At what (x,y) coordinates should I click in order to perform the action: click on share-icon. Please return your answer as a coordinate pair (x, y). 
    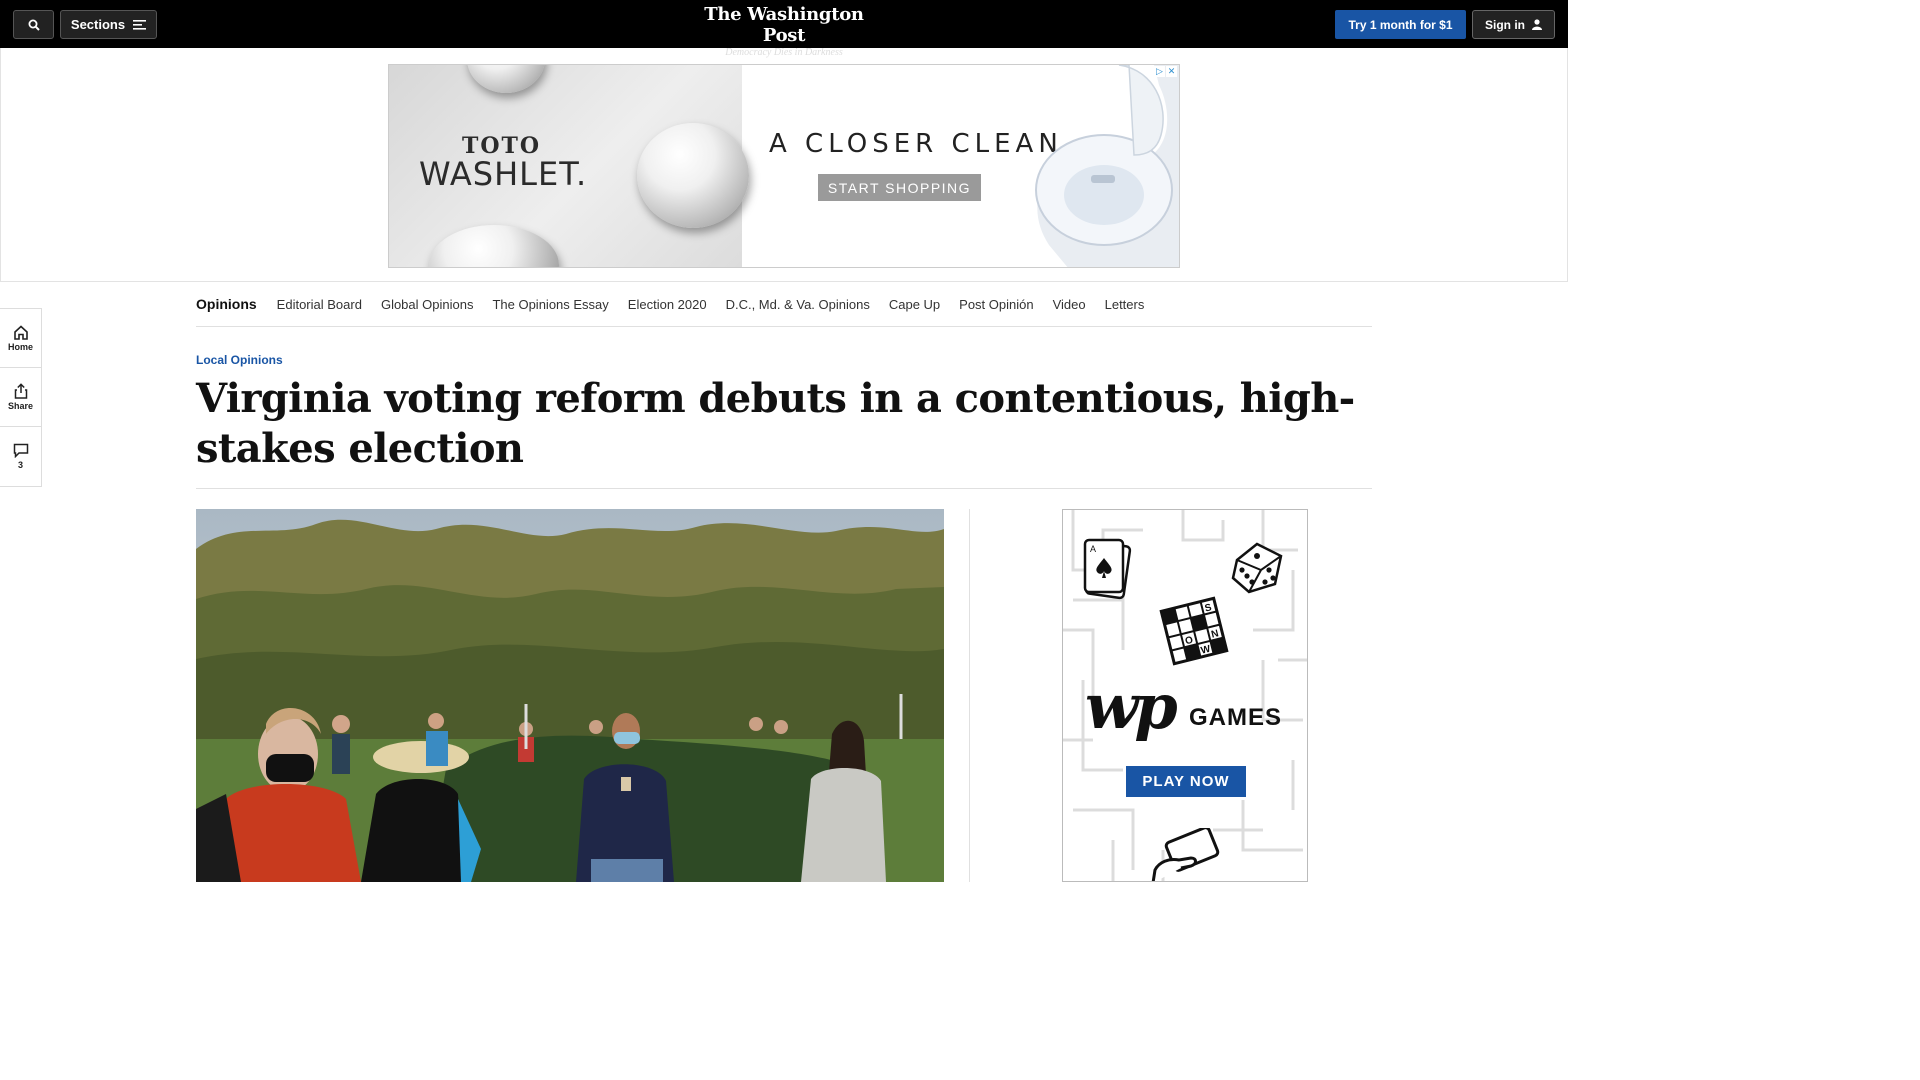
    Looking at the image, I should click on (20, 391).